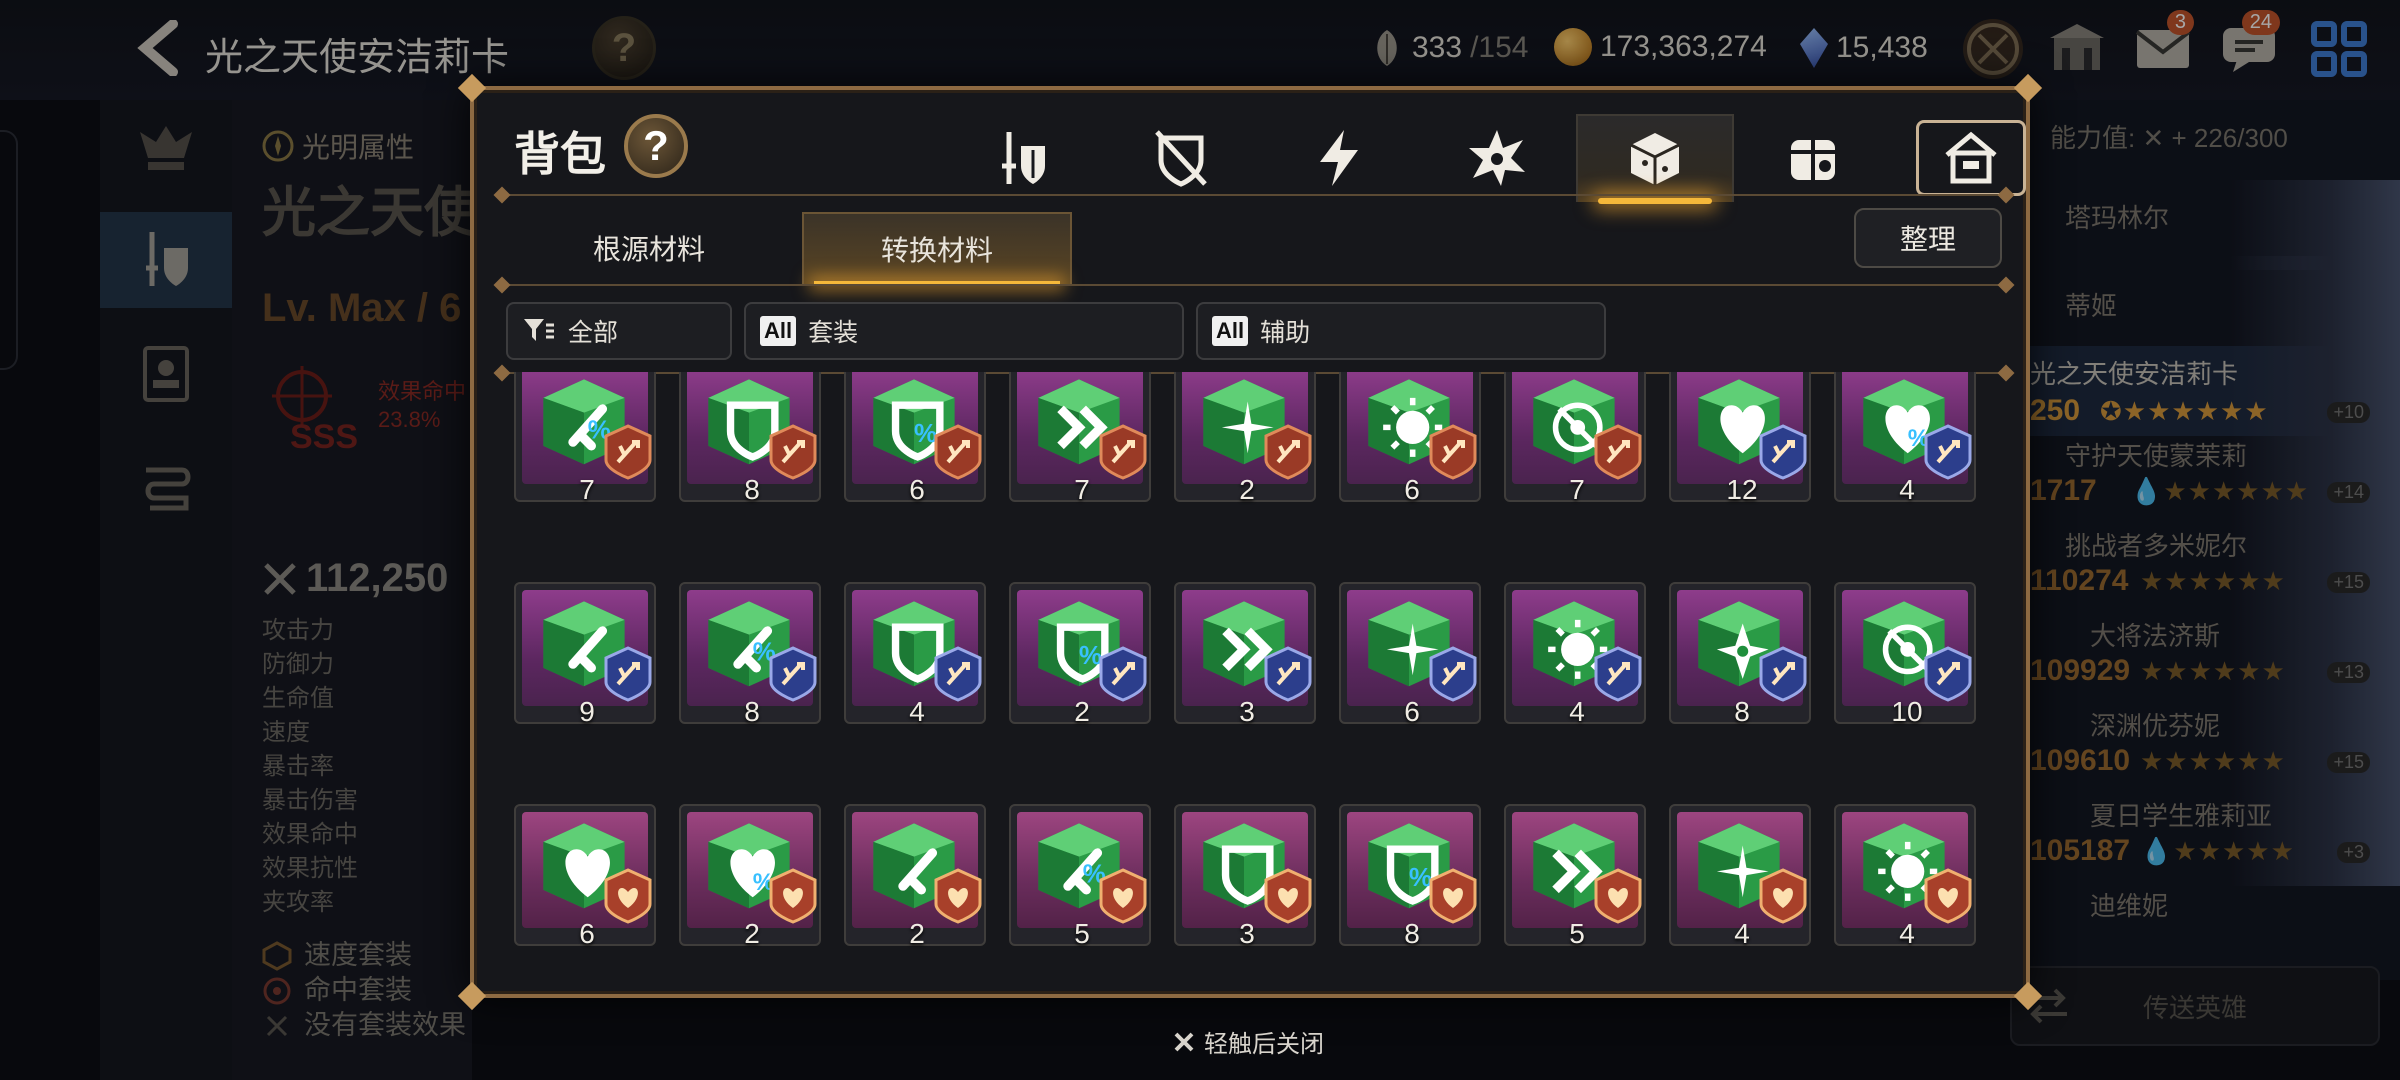 The width and height of the screenshot is (2400, 1080). Describe the element at coordinates (793, 249) in the screenshot. I see `sub-tabs: 根源材料 转换材料` at that location.